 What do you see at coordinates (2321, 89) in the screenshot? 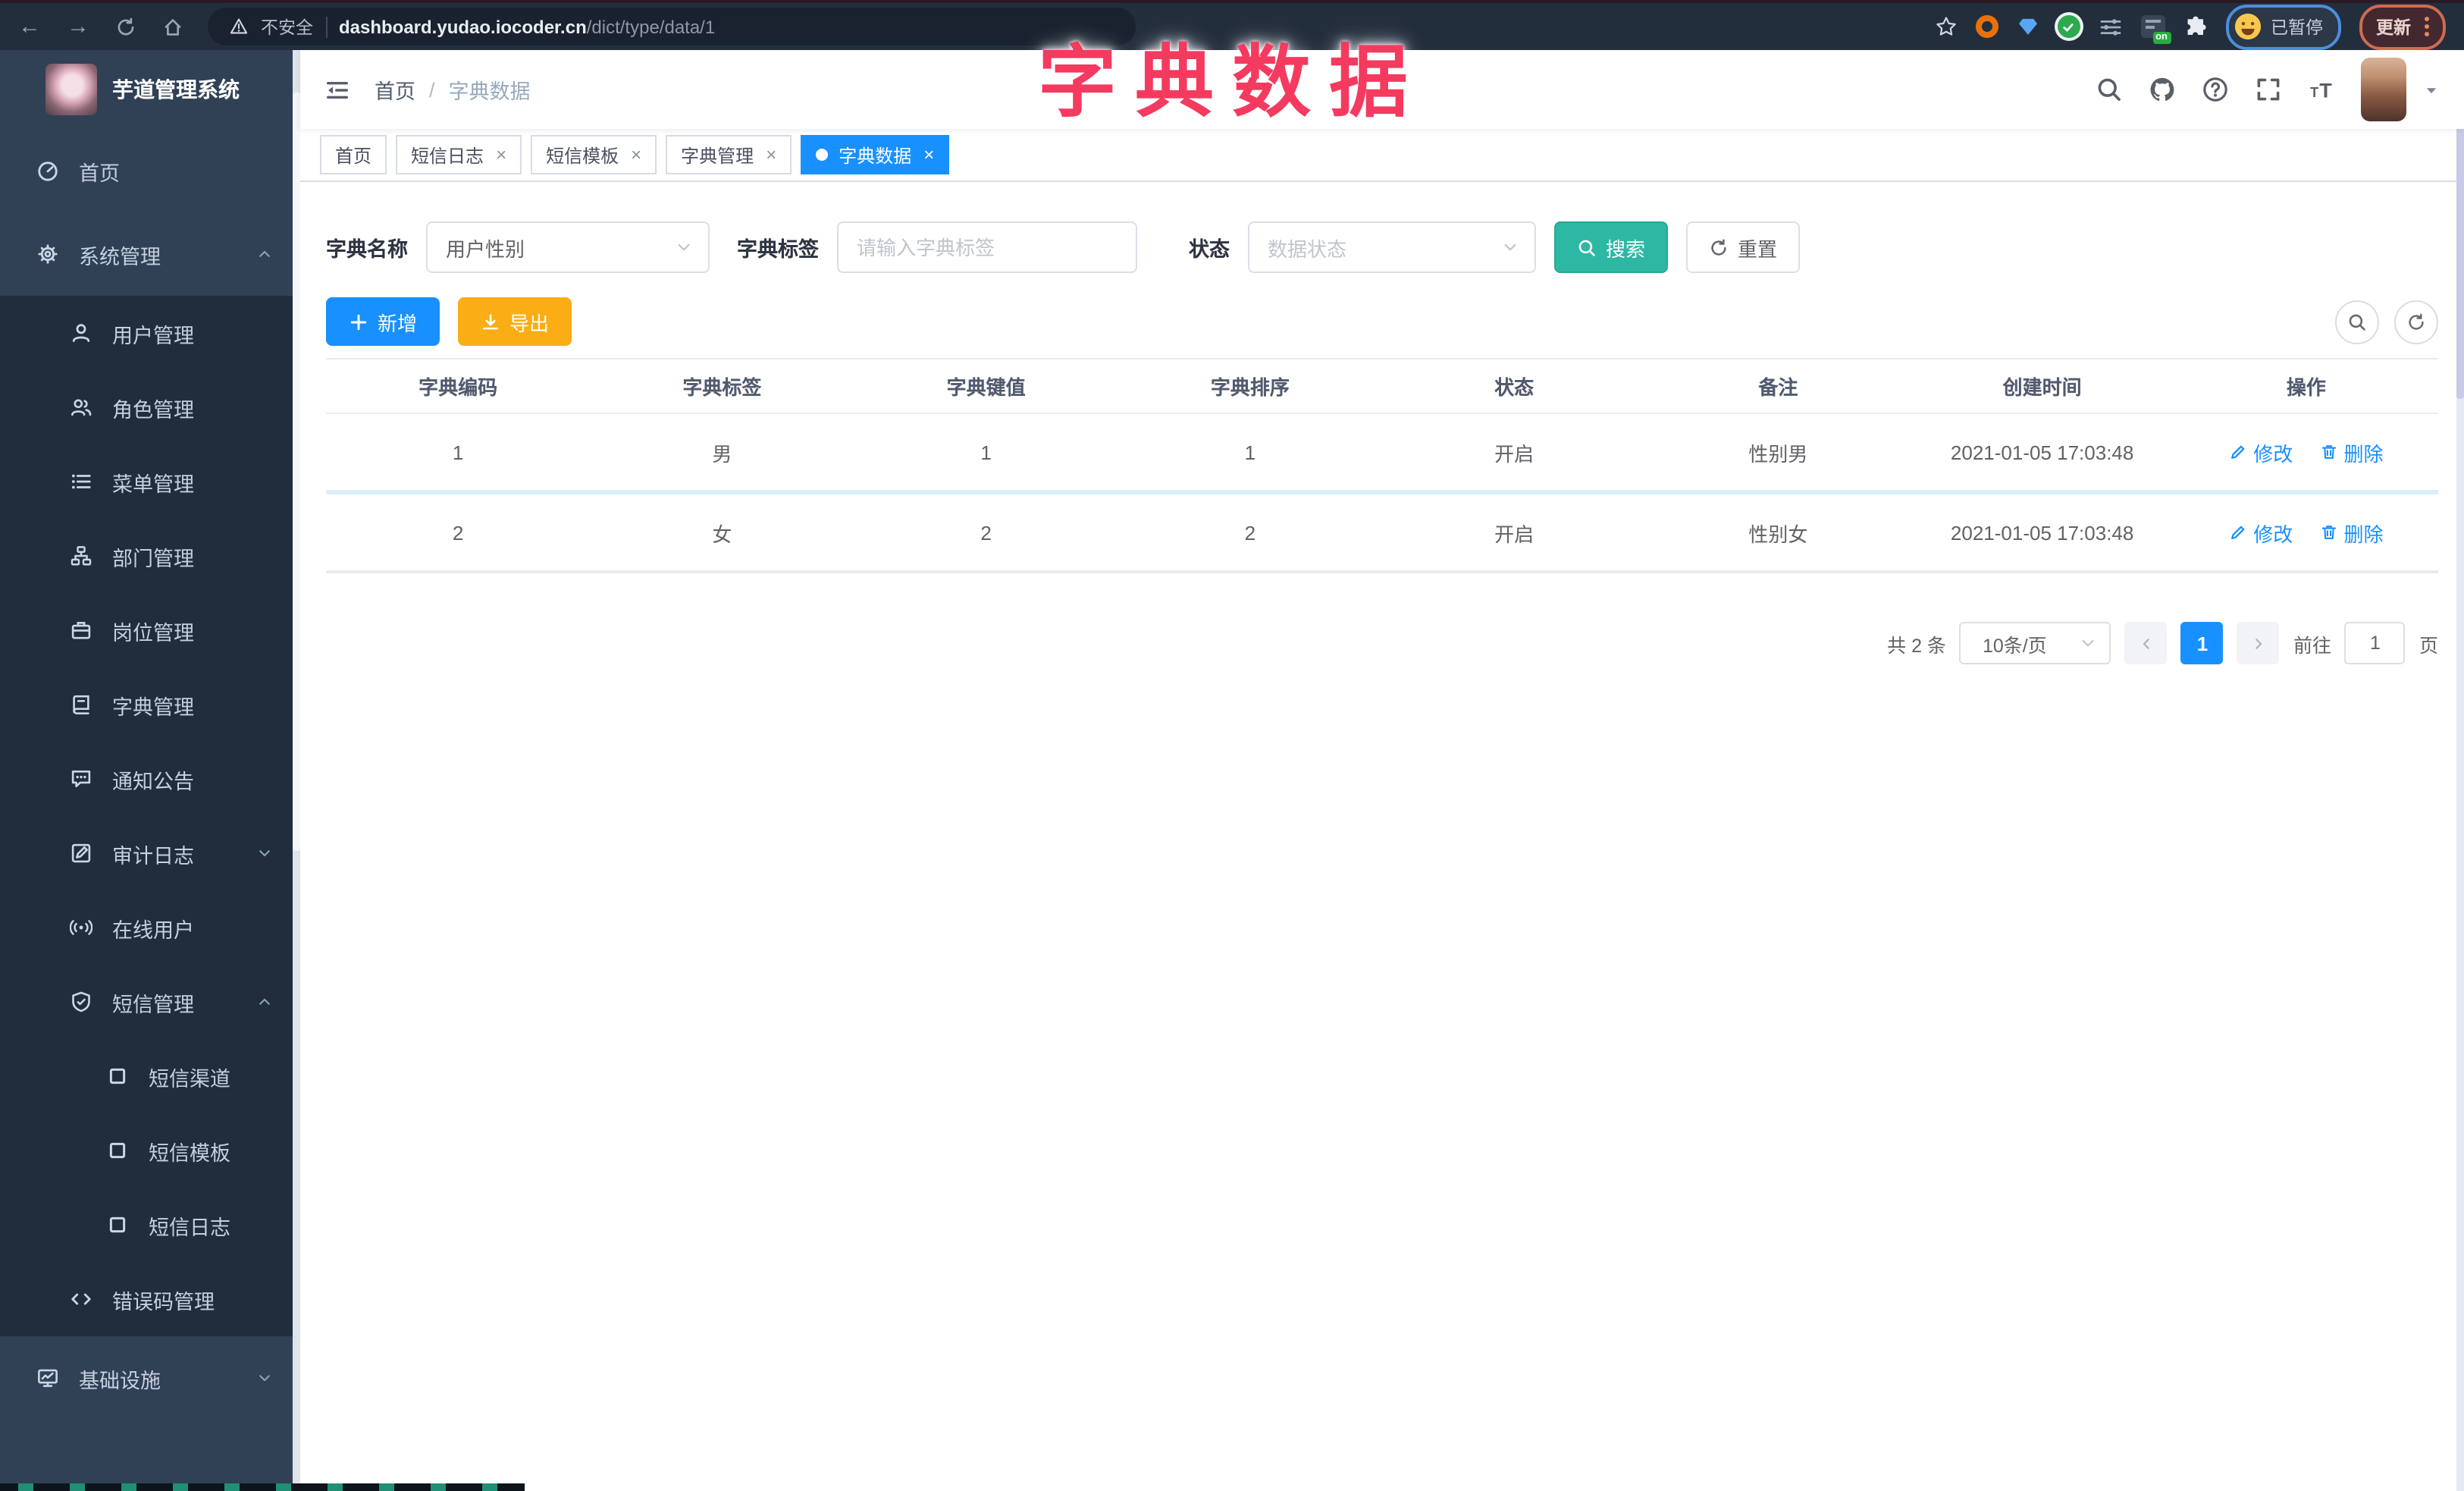
I see `font-size-icon` at bounding box center [2321, 89].